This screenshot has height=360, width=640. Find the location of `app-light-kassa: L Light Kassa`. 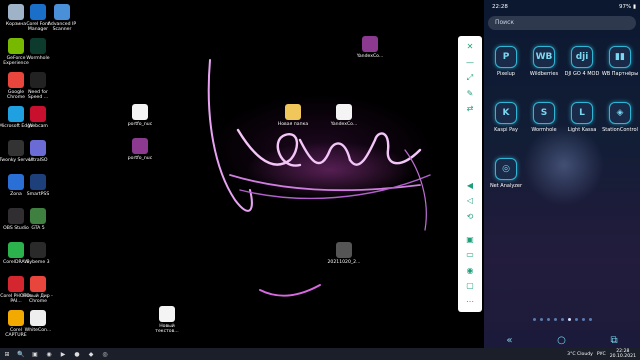

app-light-kassa: L Light Kassa is located at coordinates (582, 117).